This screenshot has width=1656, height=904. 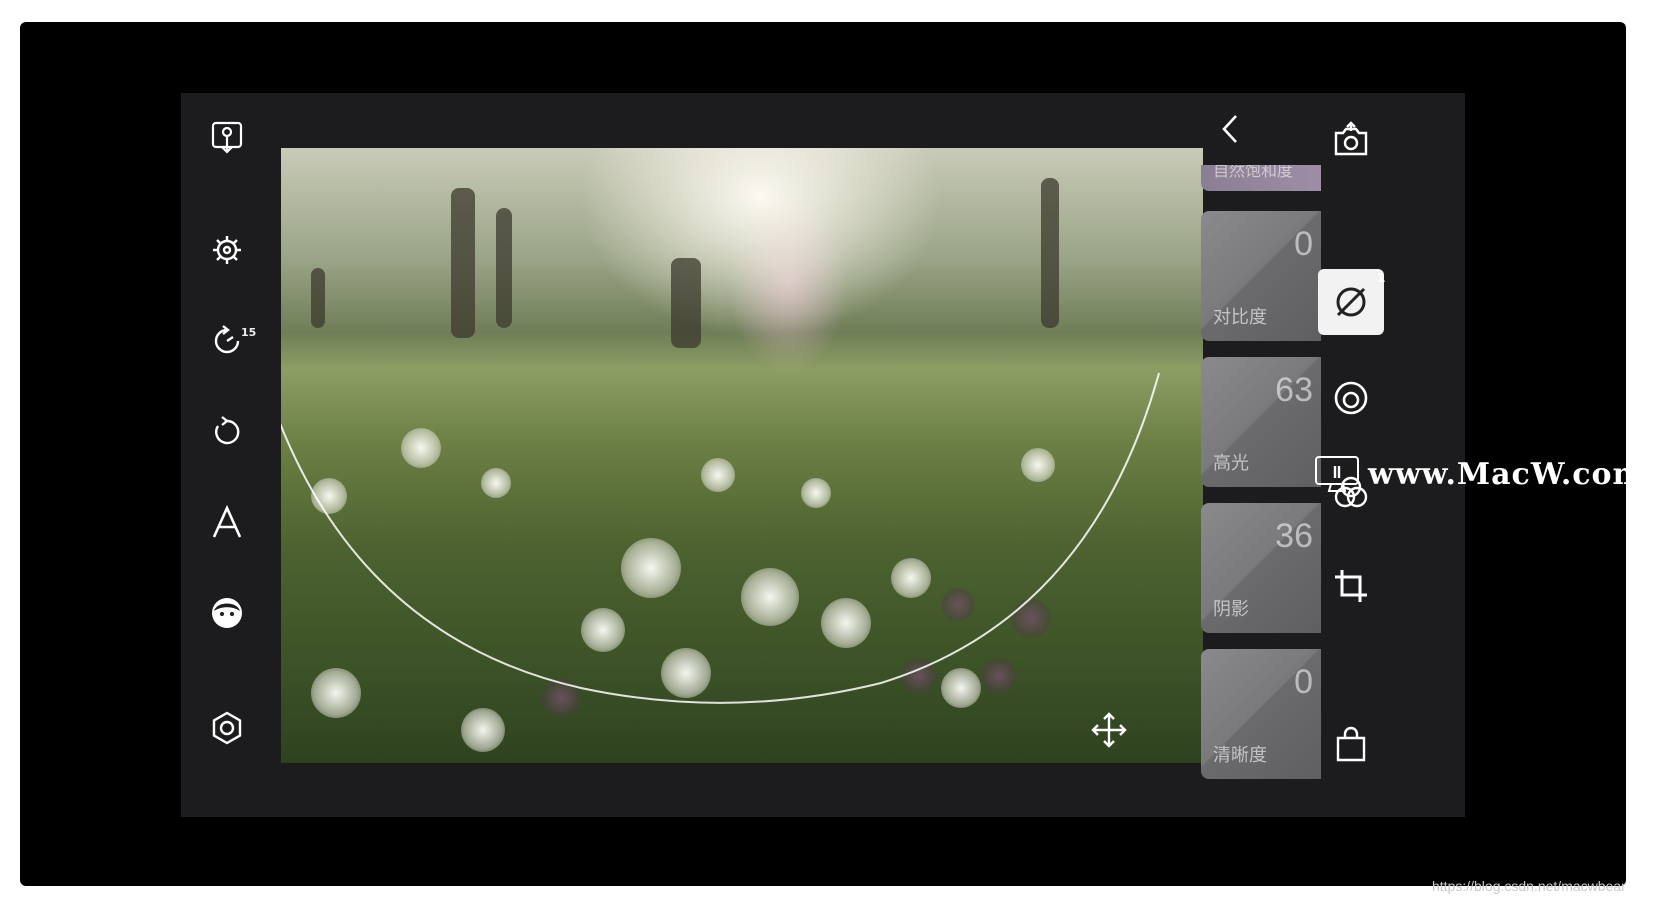 I want to click on timer-icon, so click(x=227, y=341).